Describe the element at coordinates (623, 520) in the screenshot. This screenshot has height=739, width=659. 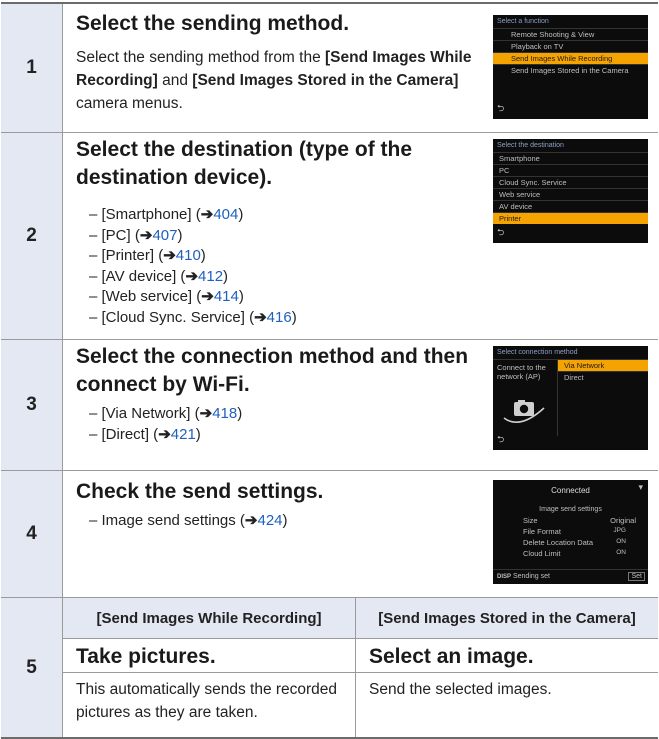
I see `setting-value: Original` at that location.